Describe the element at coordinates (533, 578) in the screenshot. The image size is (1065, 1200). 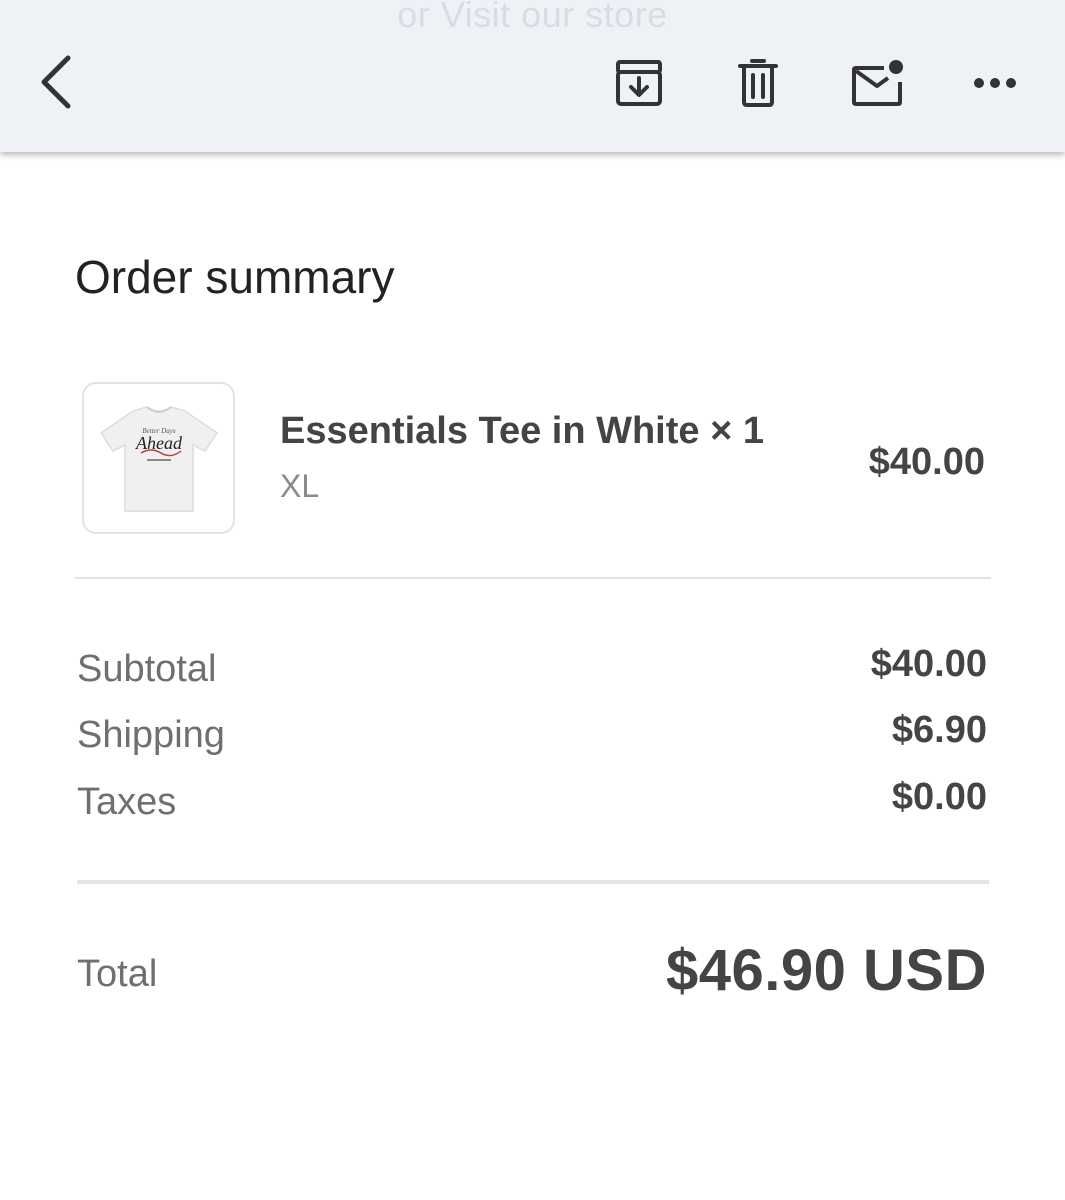
I see `divider` at that location.